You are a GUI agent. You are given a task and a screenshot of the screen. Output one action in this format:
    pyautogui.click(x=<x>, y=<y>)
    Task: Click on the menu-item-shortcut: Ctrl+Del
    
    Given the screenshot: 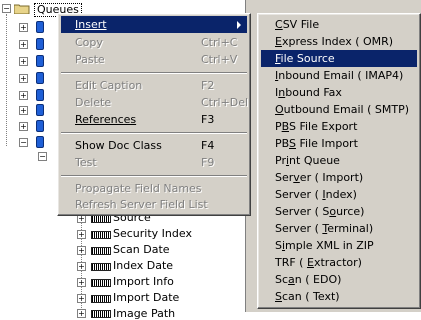 What is the action you would take?
    pyautogui.click(x=225, y=102)
    